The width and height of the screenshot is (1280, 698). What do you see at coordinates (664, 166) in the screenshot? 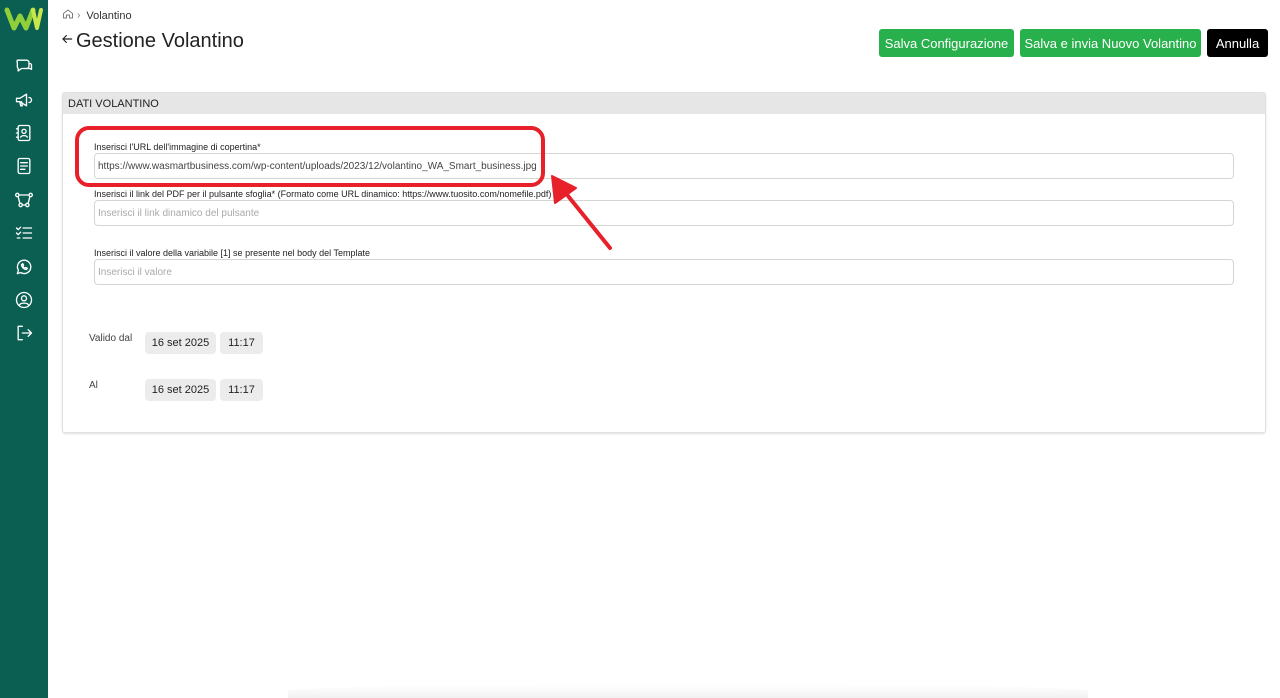
I see `cover-url-input` at bounding box center [664, 166].